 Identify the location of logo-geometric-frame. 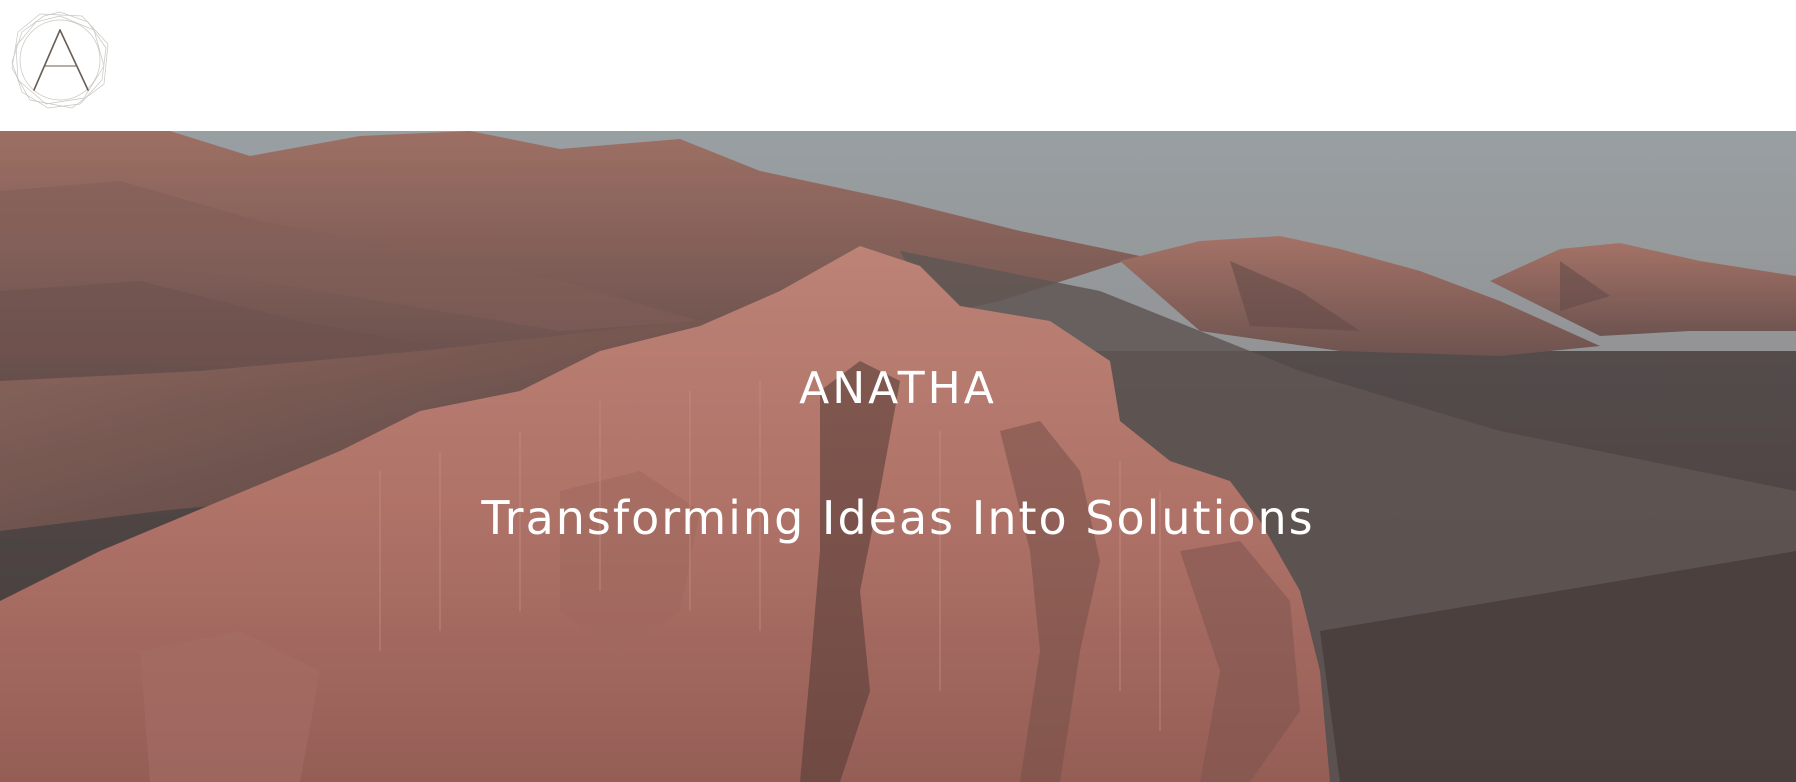
(60, 60).